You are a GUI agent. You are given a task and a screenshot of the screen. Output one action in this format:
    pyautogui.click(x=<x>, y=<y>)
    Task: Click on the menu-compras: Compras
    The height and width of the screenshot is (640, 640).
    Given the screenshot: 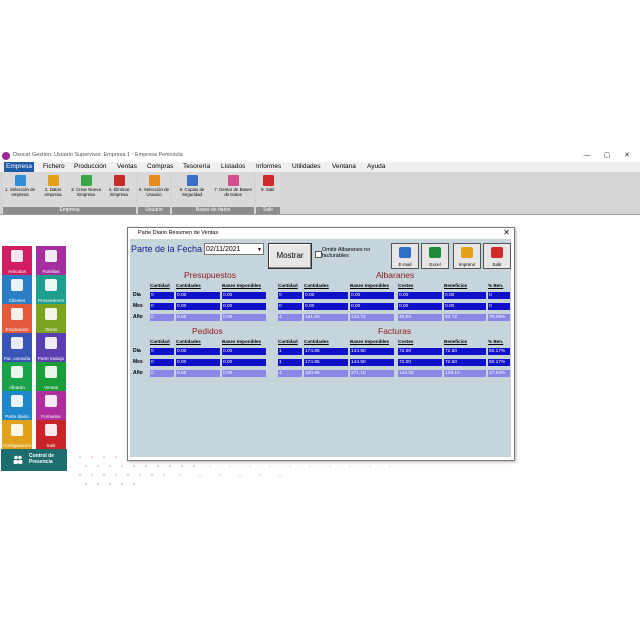 What is the action you would take?
    pyautogui.click(x=160, y=167)
    